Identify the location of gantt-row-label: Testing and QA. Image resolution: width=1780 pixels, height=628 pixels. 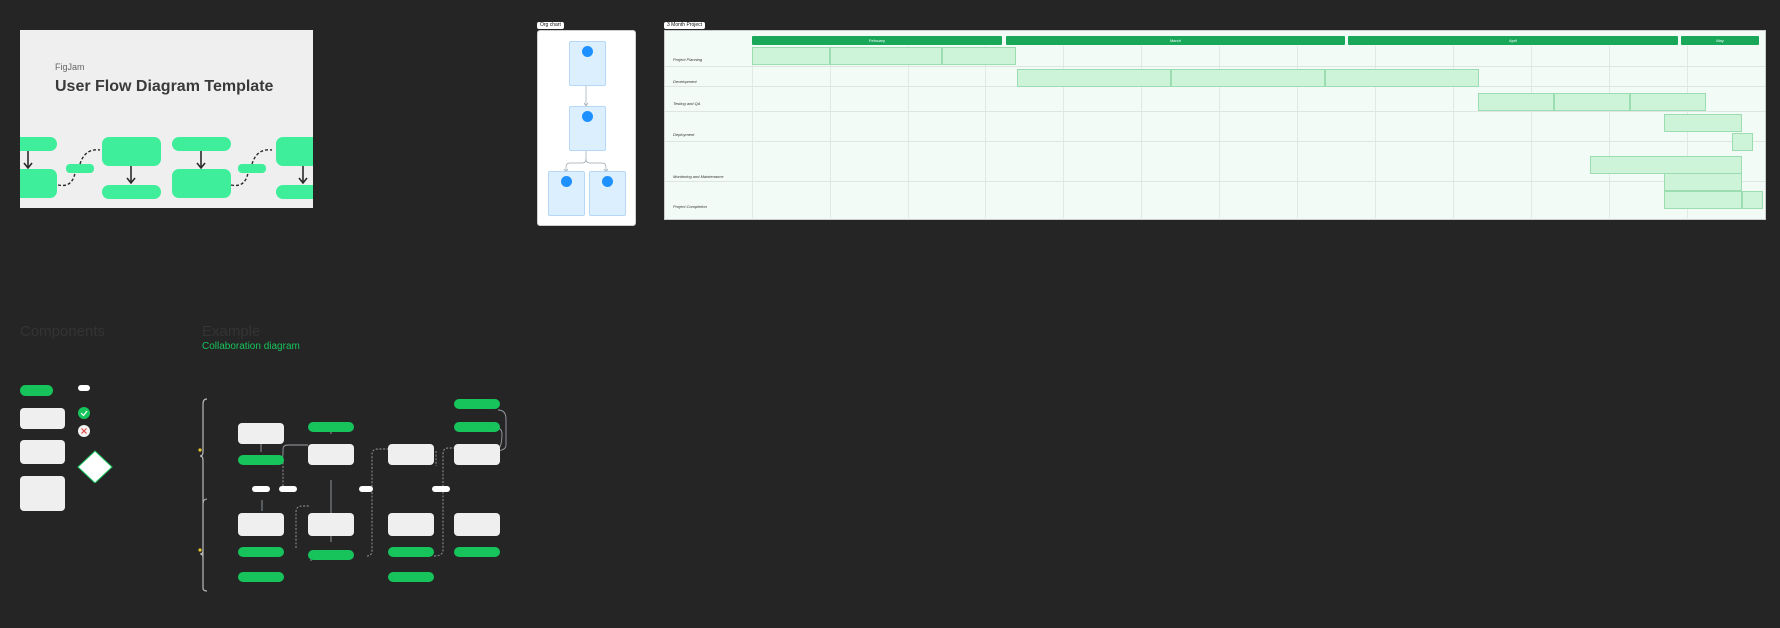
(687, 103).